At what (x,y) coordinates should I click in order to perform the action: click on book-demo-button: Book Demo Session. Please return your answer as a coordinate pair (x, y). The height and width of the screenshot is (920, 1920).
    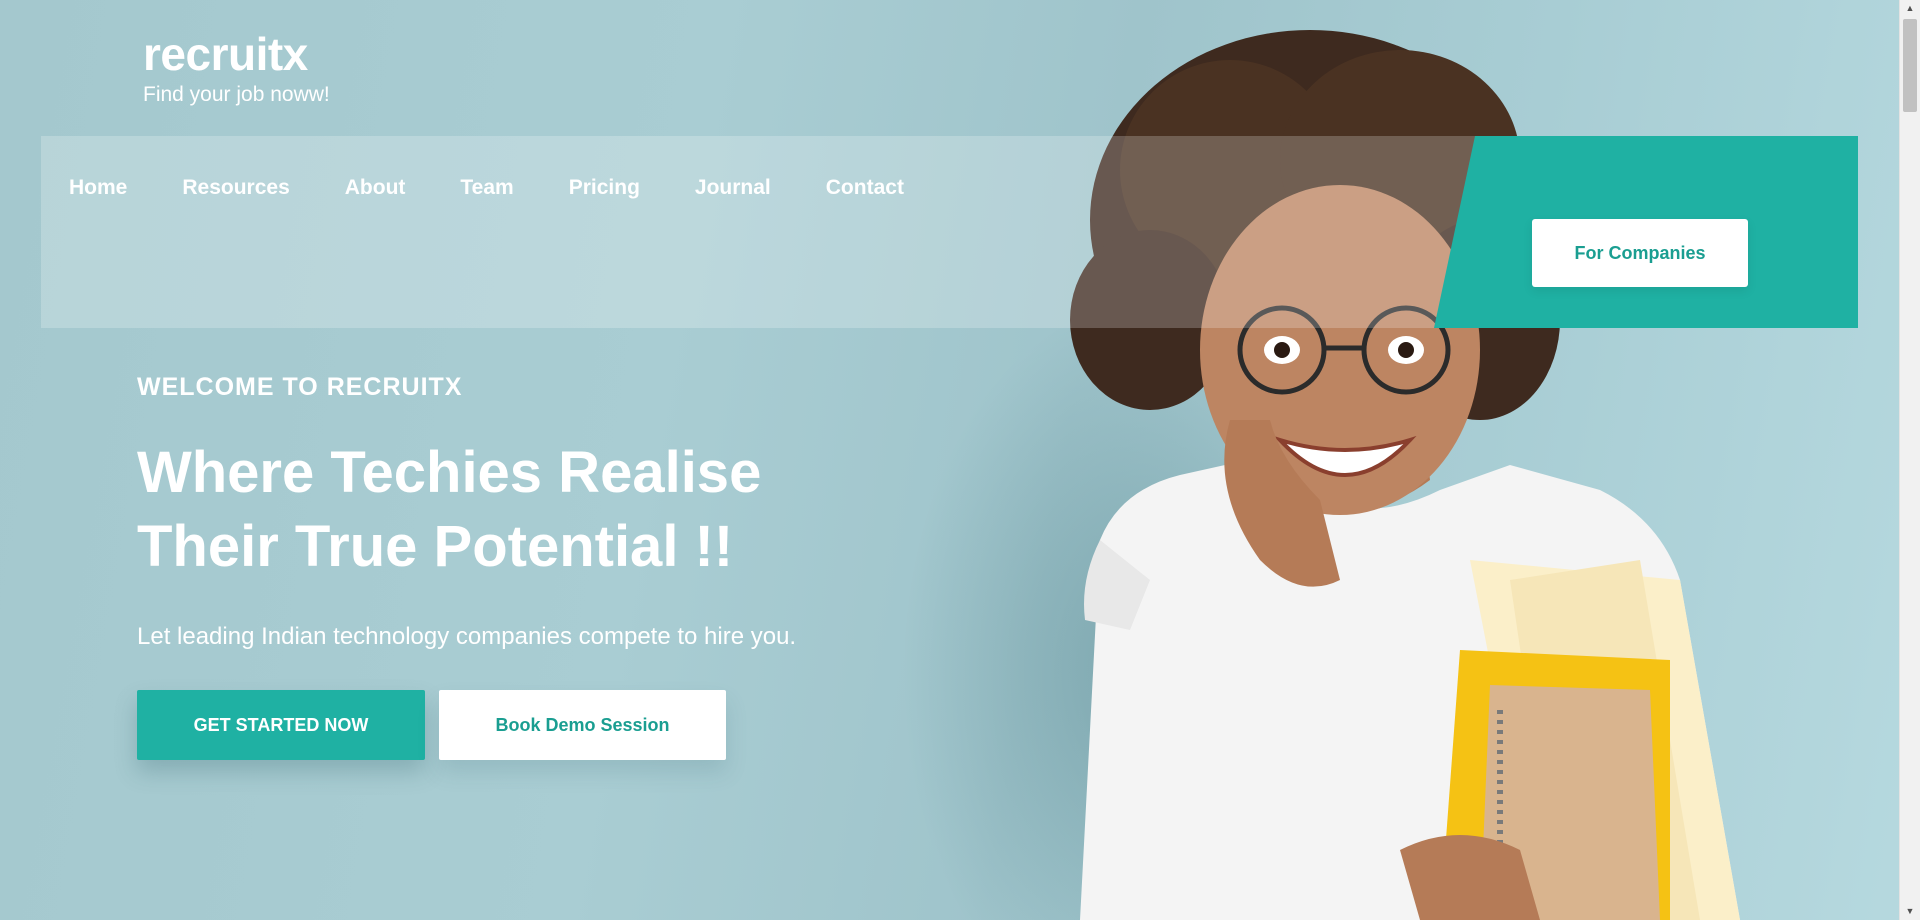
    Looking at the image, I should click on (582, 725).